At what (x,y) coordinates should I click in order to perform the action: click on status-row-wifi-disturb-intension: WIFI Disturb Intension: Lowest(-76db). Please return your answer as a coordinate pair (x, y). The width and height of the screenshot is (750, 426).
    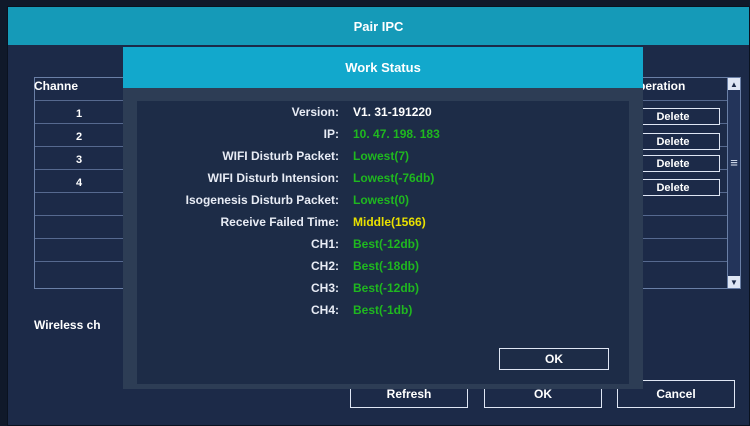
    Looking at the image, I should click on (383, 178).